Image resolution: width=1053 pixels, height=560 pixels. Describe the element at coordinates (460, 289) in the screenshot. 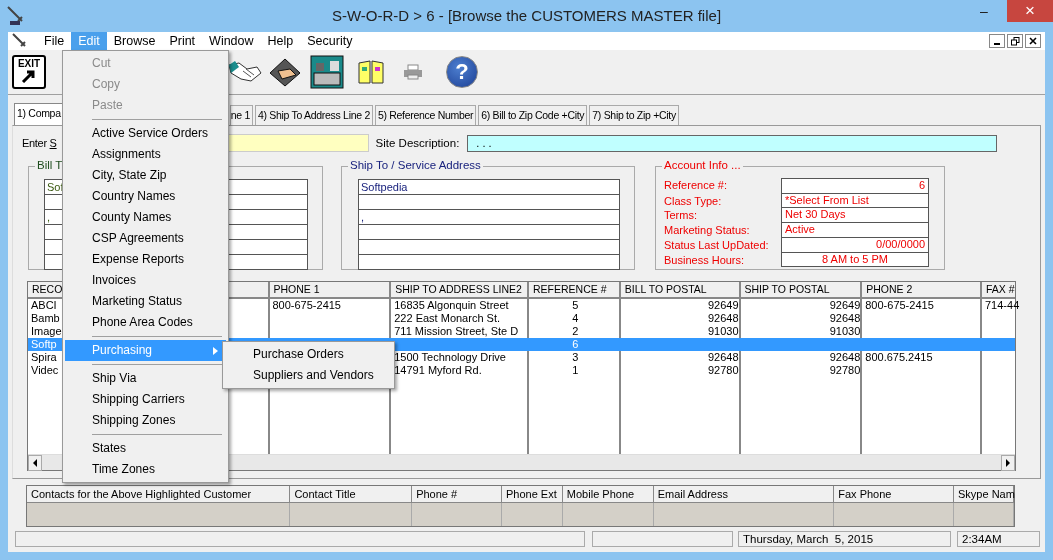

I see `column-header: SHIP TO ADDRESS LINE2` at that location.